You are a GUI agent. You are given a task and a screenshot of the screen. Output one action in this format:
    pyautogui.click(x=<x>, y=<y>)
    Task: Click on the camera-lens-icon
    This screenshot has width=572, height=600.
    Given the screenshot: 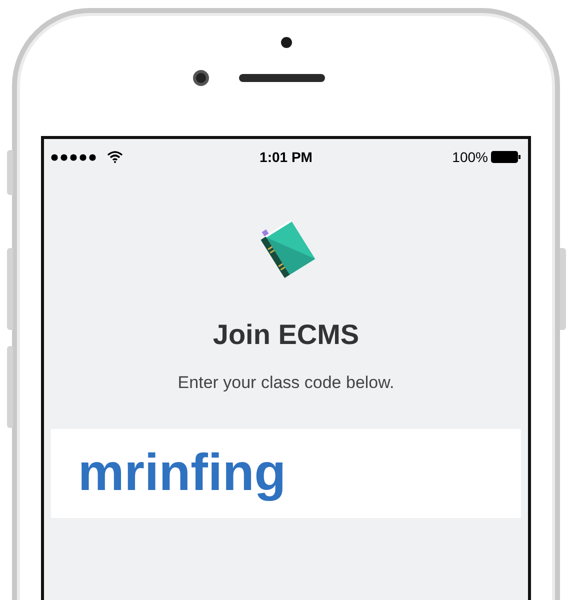 What is the action you would take?
    pyautogui.click(x=200, y=78)
    